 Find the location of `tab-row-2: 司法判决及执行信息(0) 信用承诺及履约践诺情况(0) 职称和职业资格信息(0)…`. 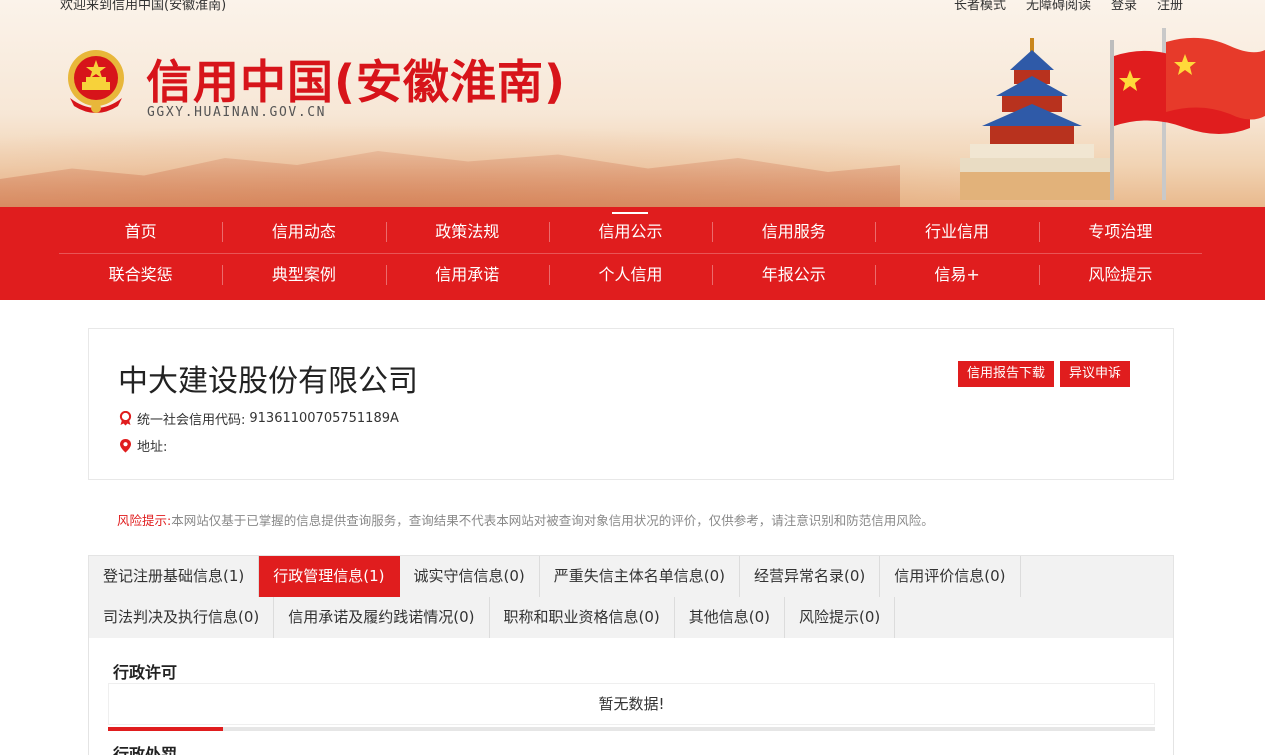

tab-row-2: 司法判决及执行信息(0) 信用承诺及履约践诺情况(0) 职称和职业资格信息(0)… is located at coordinates (492, 617).